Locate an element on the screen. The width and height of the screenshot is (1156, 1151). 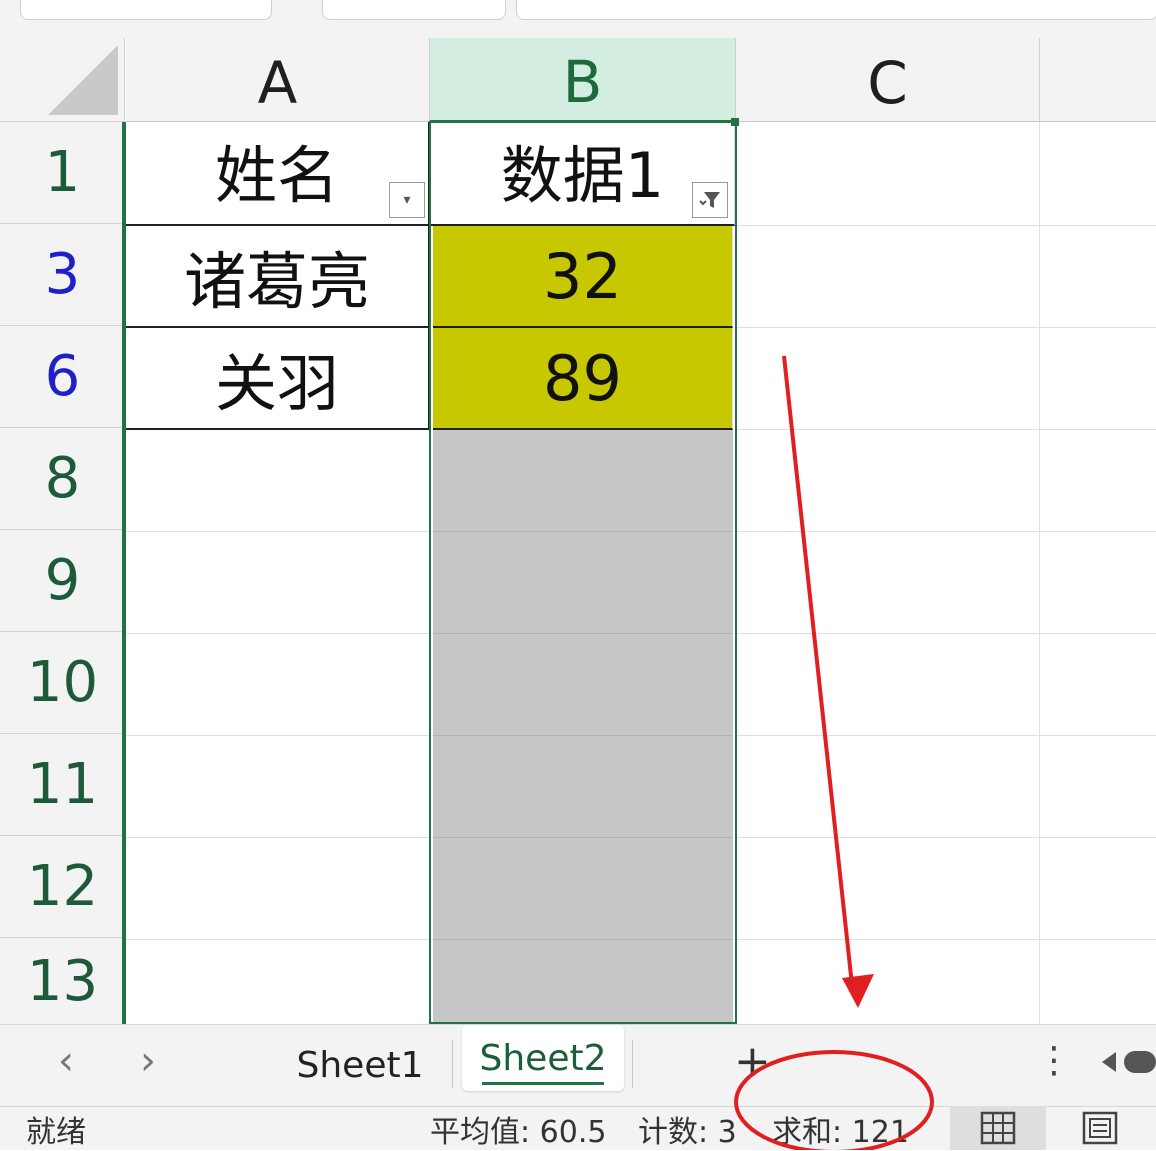
status-sum: 求和: 121 is located at coordinates (840, 1129).